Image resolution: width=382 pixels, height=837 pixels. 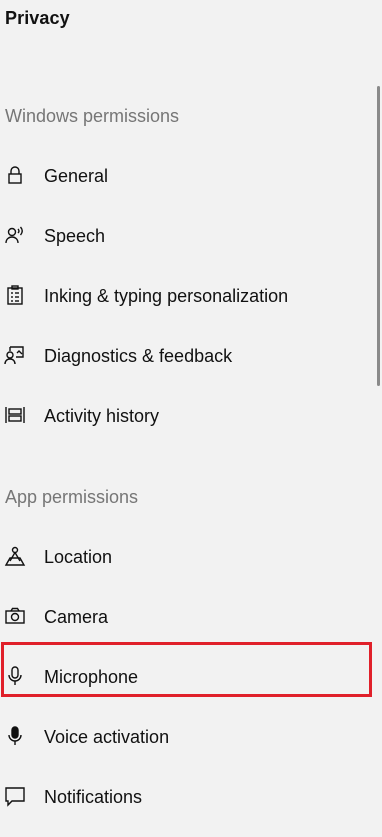 What do you see at coordinates (102, 415) in the screenshot?
I see `sidebar-item-label: Activity history` at bounding box center [102, 415].